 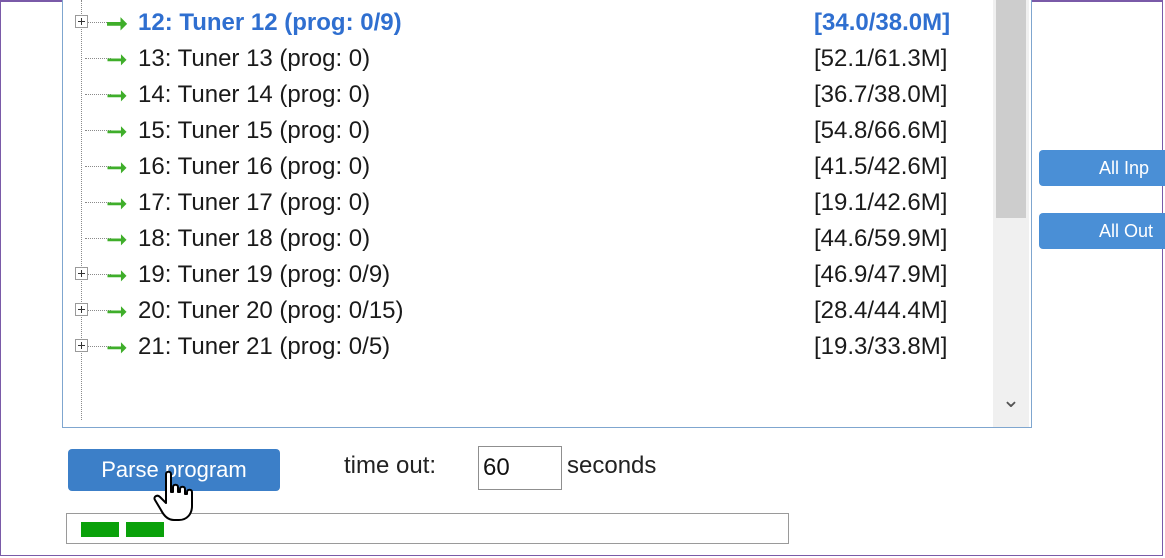 I want to click on tree-row: ➞ 16: Tuner 16 (prog: 0) [41.5/42.6M], so click(x=528, y=167).